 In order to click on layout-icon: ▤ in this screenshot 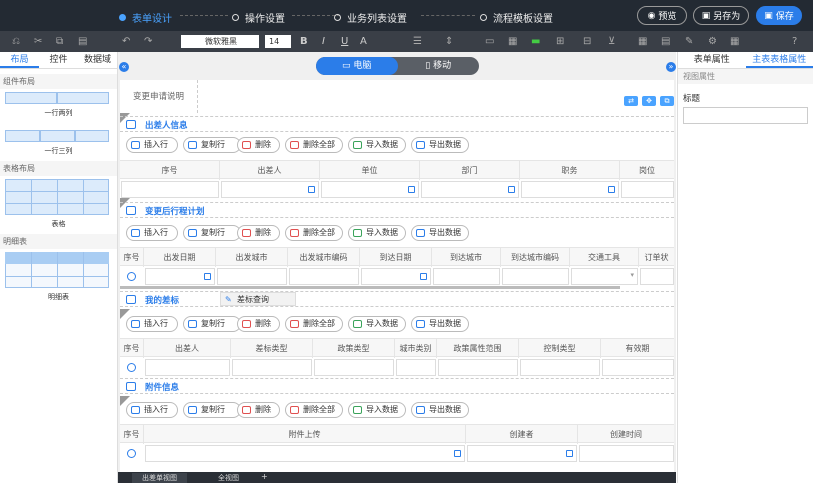, I will do `click(665, 41)`.